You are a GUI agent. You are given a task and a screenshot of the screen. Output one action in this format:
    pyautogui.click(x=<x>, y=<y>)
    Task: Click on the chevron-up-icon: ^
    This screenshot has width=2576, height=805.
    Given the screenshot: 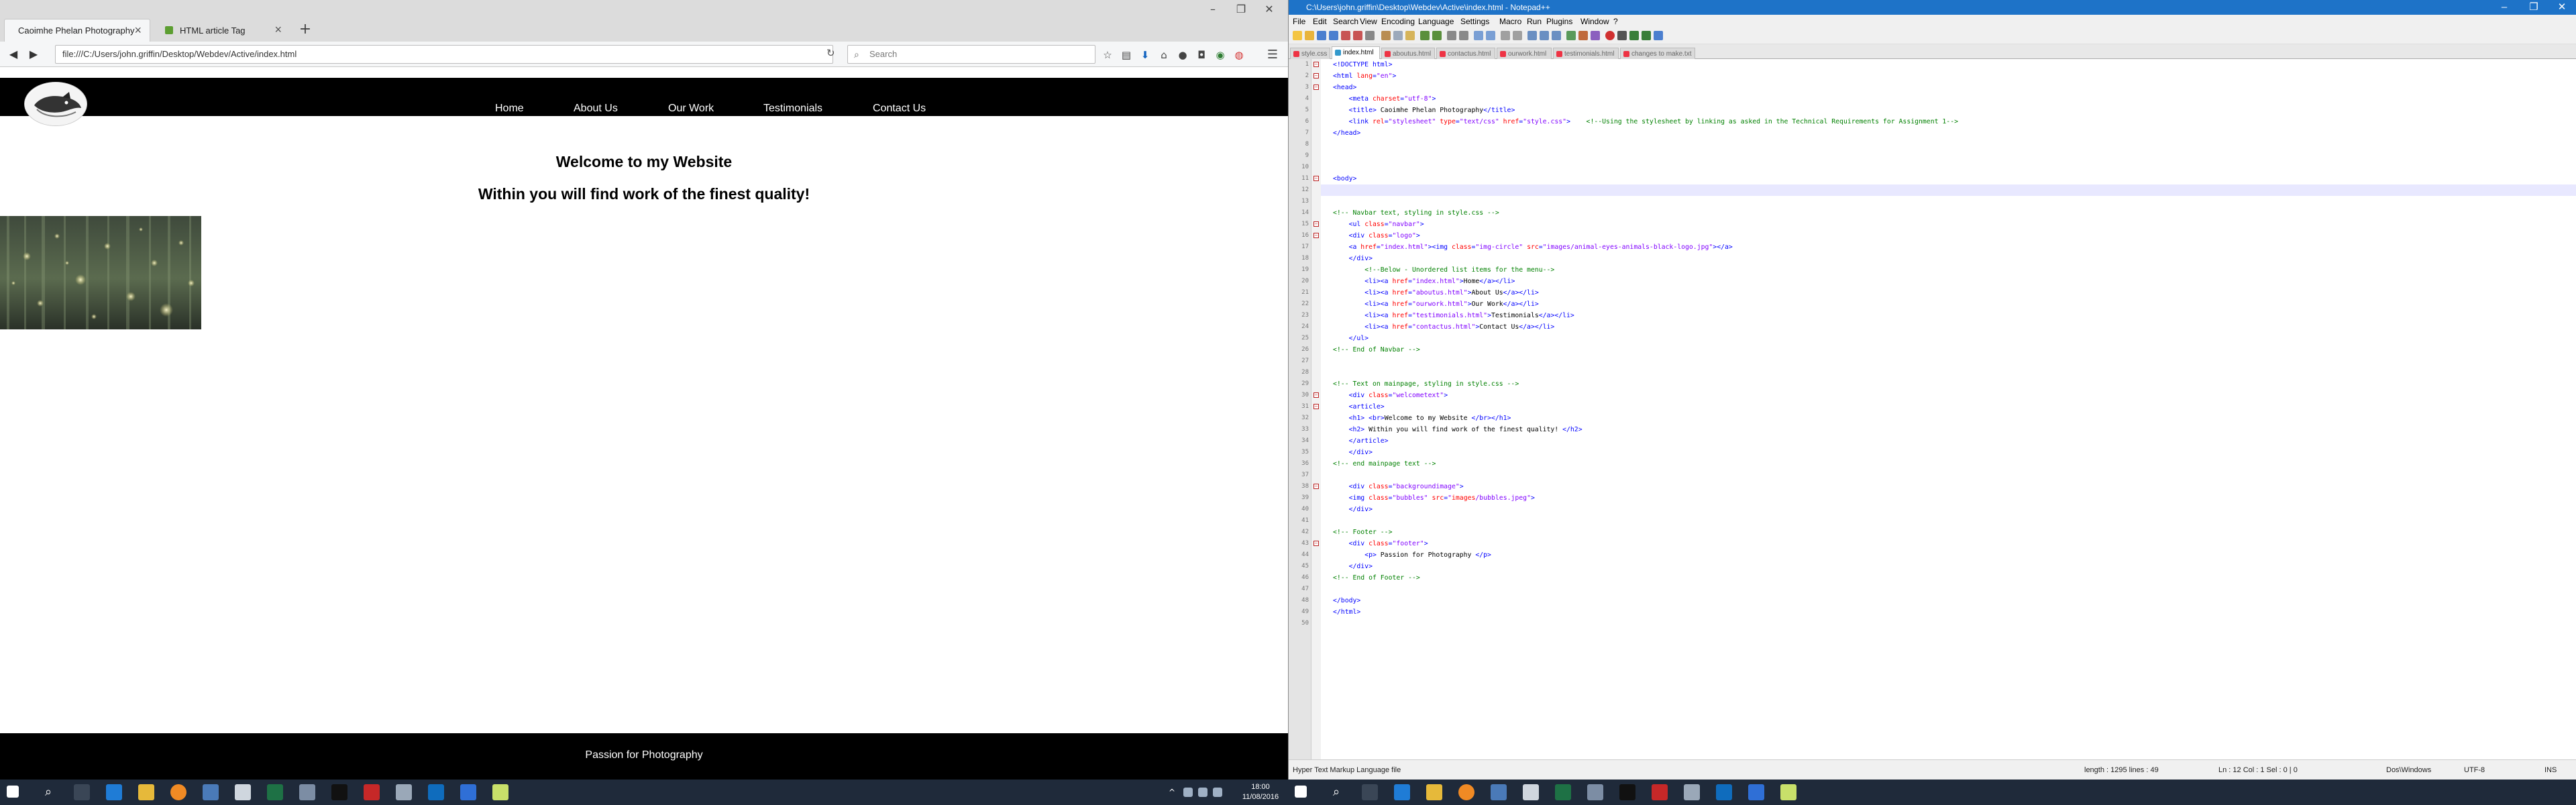 What is the action you would take?
    pyautogui.click(x=1173, y=792)
    